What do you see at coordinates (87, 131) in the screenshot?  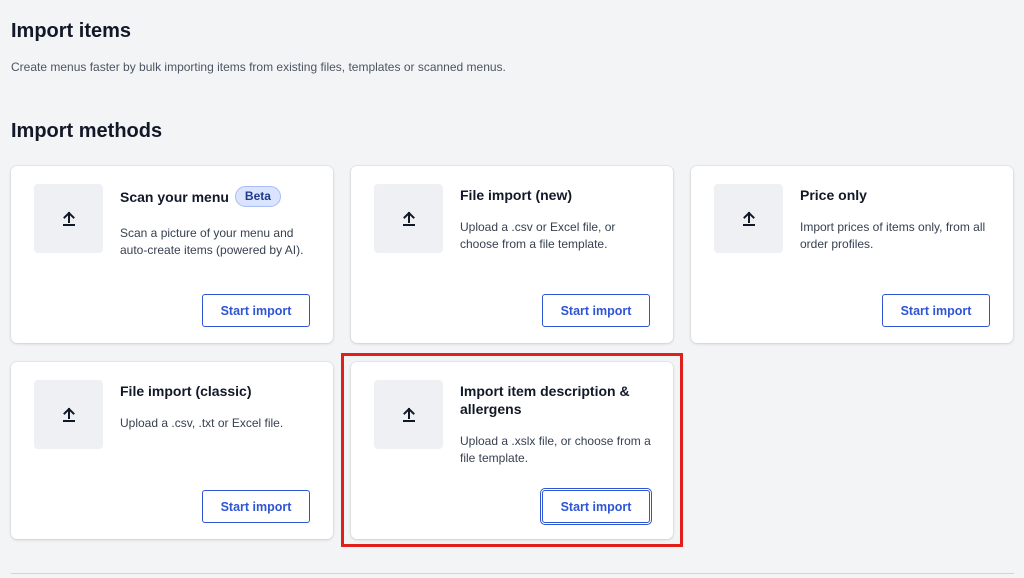 I see `section-title: Import methods` at bounding box center [87, 131].